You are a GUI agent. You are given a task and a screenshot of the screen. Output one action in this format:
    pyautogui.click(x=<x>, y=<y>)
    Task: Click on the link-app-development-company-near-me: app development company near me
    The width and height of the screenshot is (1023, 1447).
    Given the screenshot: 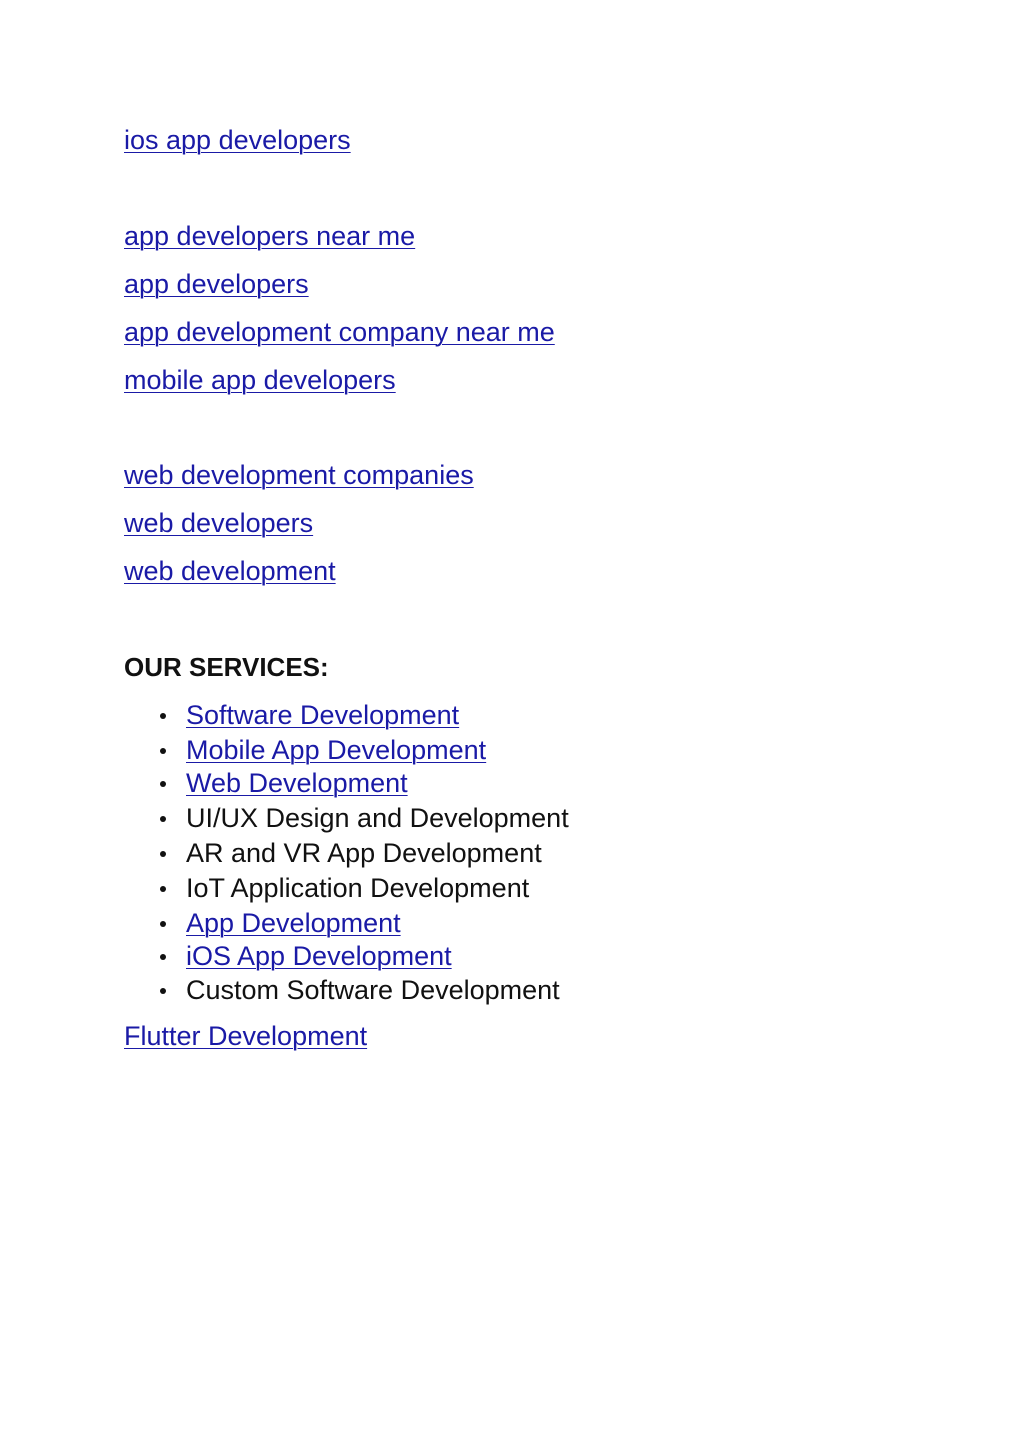 What is the action you would take?
    pyautogui.click(x=339, y=332)
    